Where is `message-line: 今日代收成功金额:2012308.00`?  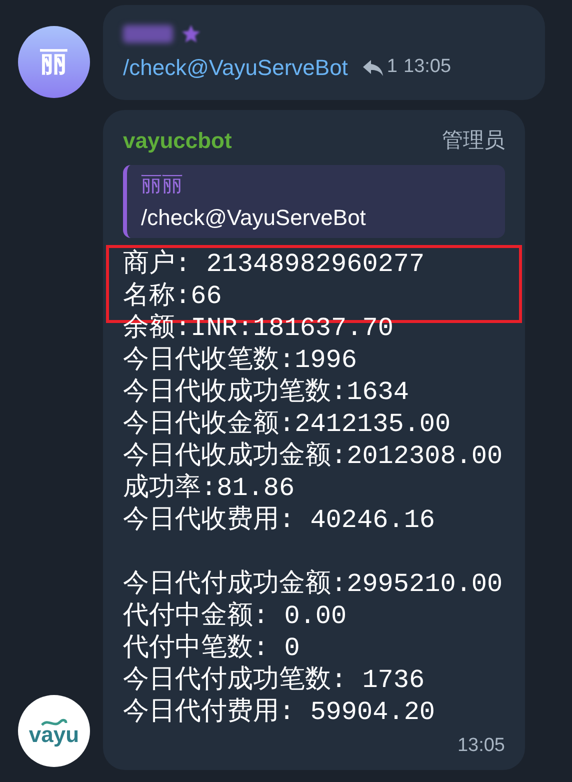
message-line: 今日代收成功金额:2012308.00 is located at coordinates (313, 456).